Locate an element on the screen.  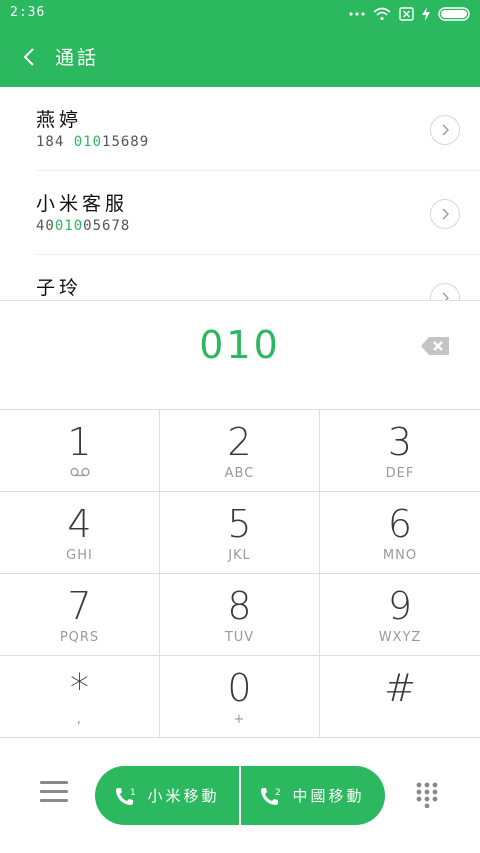
key-2: 2 ABC is located at coordinates (240, 451).